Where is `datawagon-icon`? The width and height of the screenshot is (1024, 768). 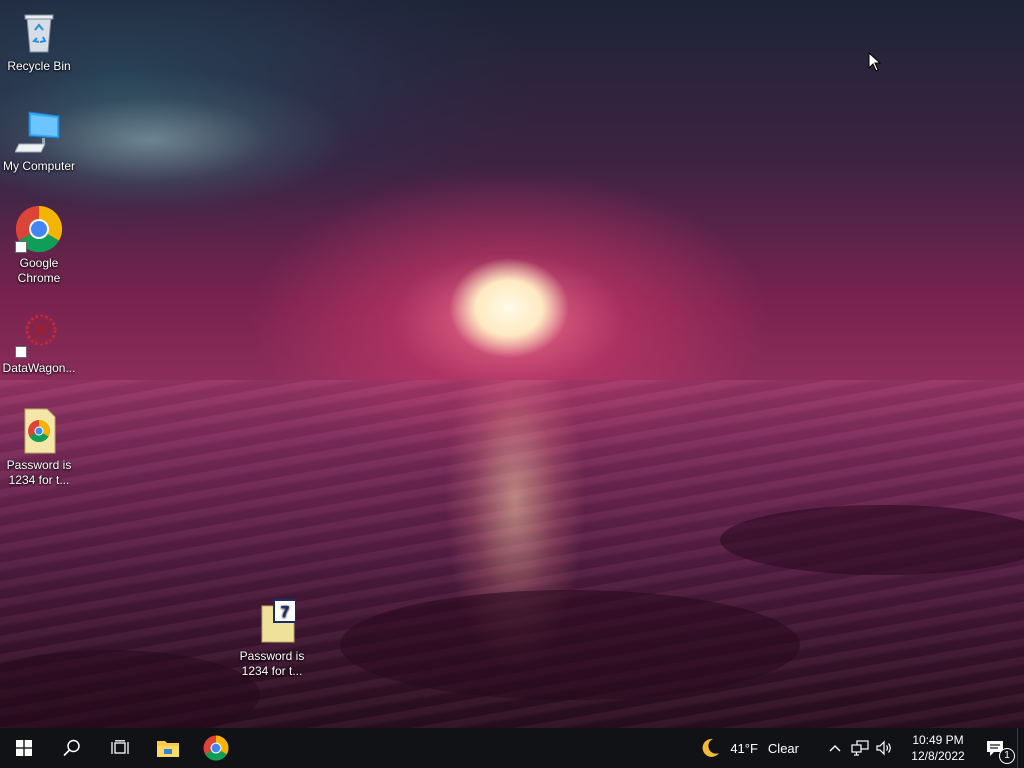
datawagon-icon is located at coordinates (39, 334).